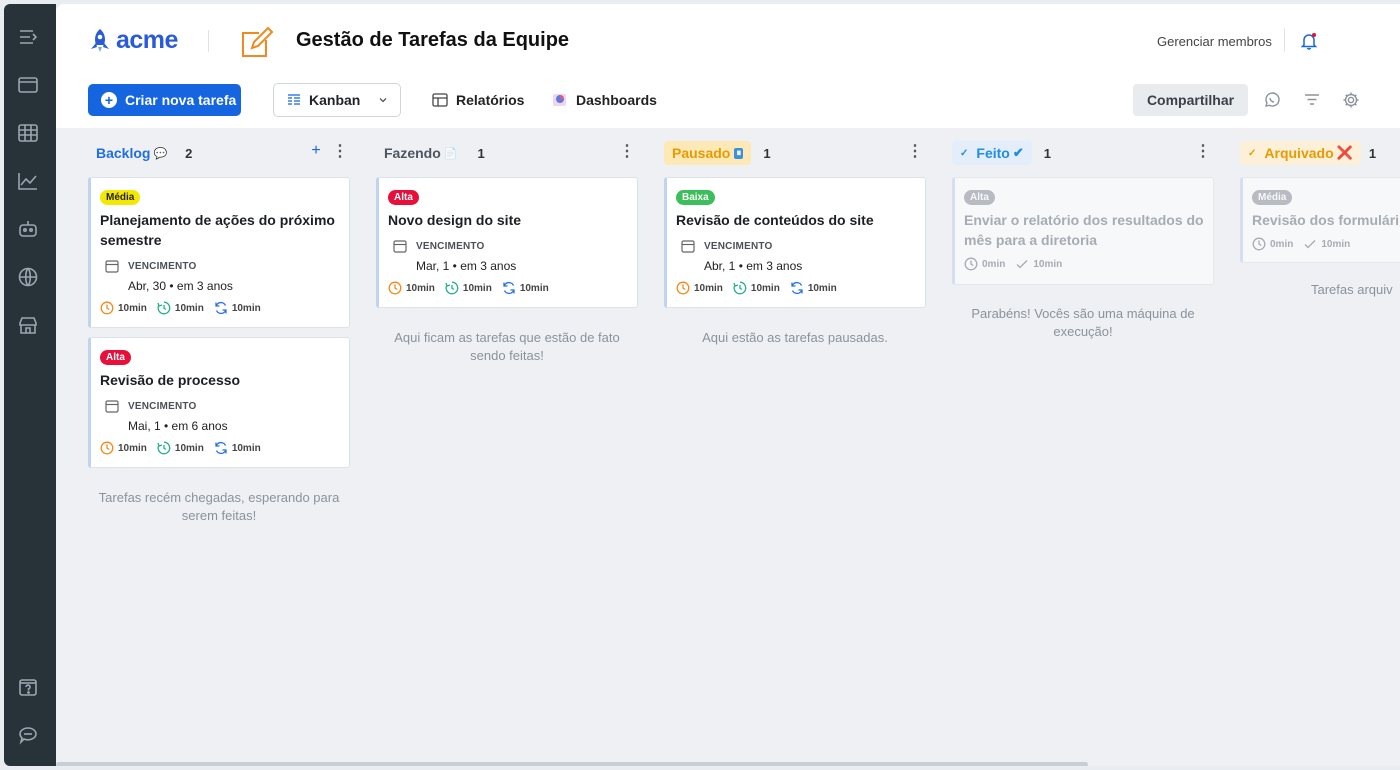  I want to click on column-header-backlog: Backlog 💬 2, so click(140, 153).